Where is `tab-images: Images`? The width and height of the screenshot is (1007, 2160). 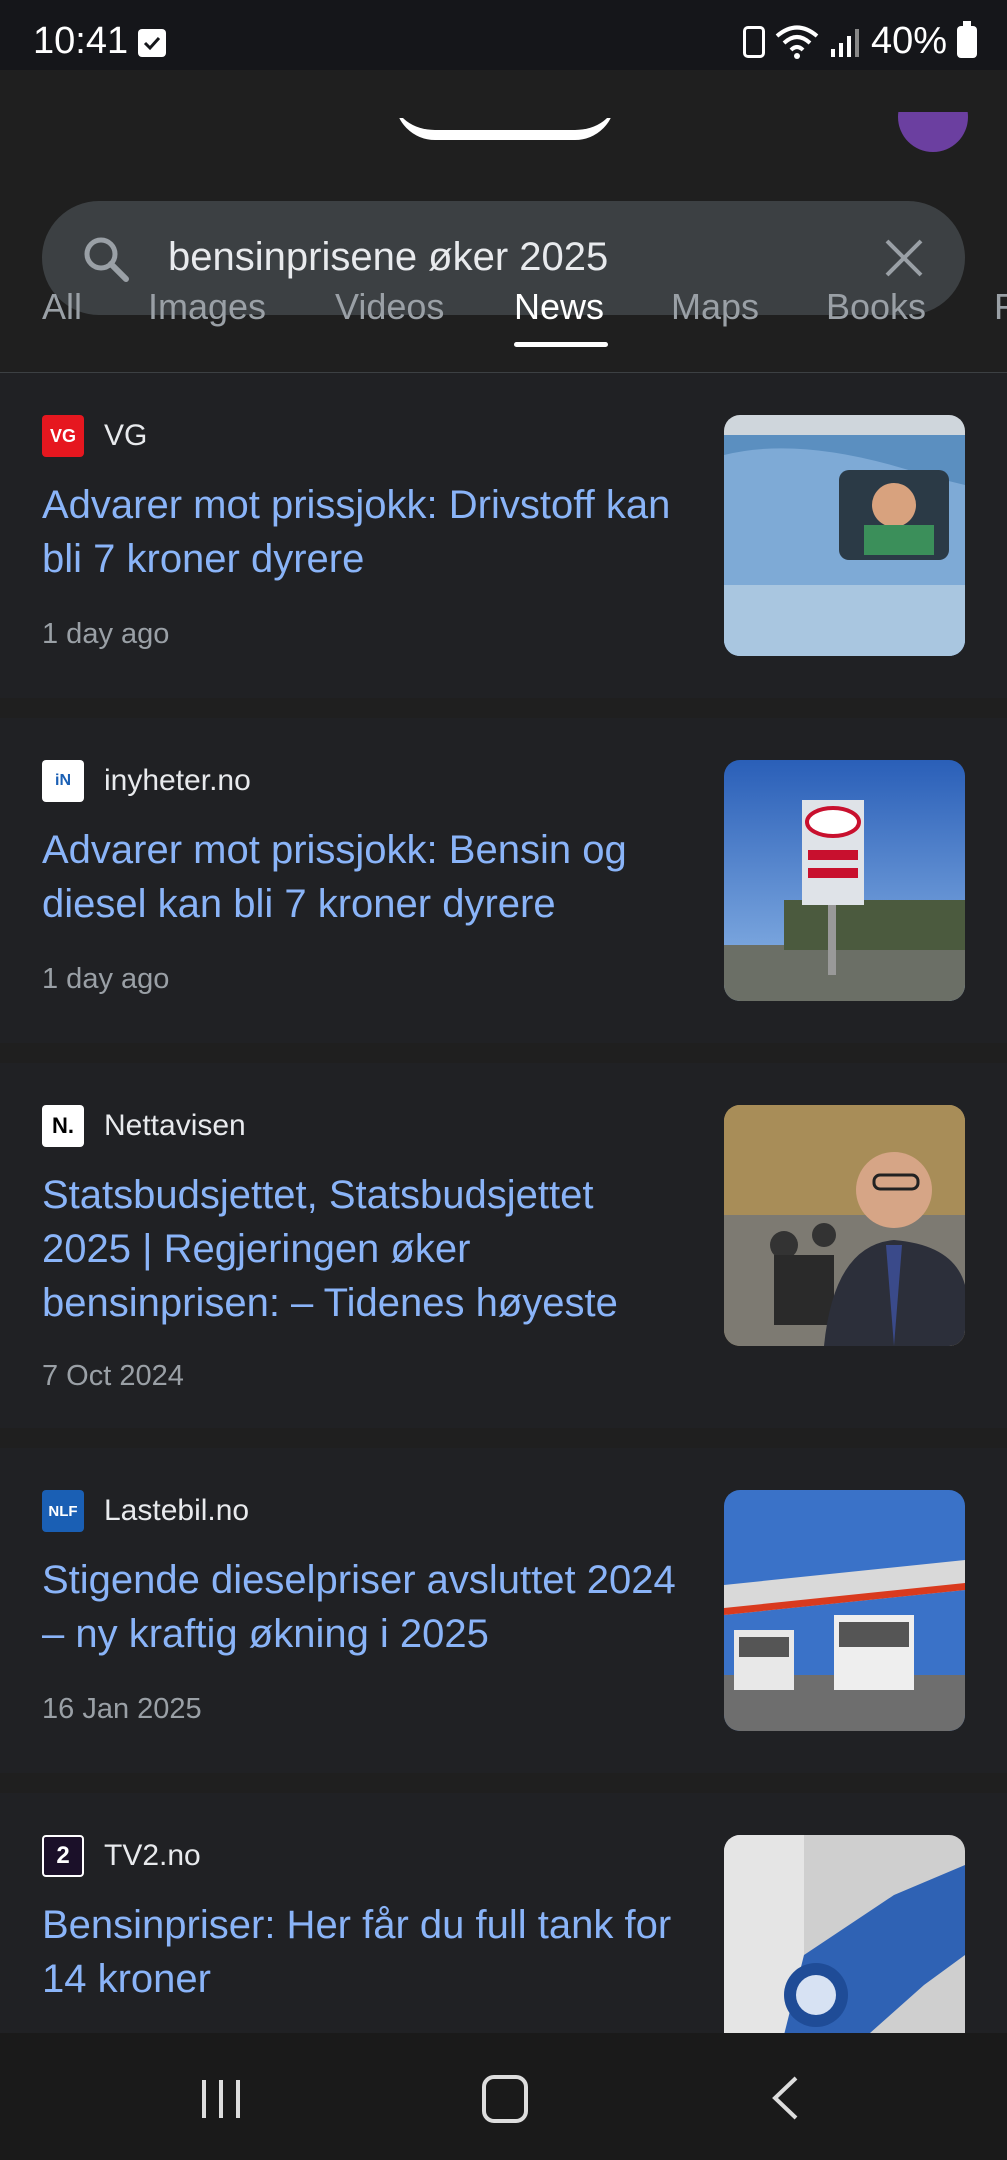
tab-images: Images is located at coordinates (207, 307).